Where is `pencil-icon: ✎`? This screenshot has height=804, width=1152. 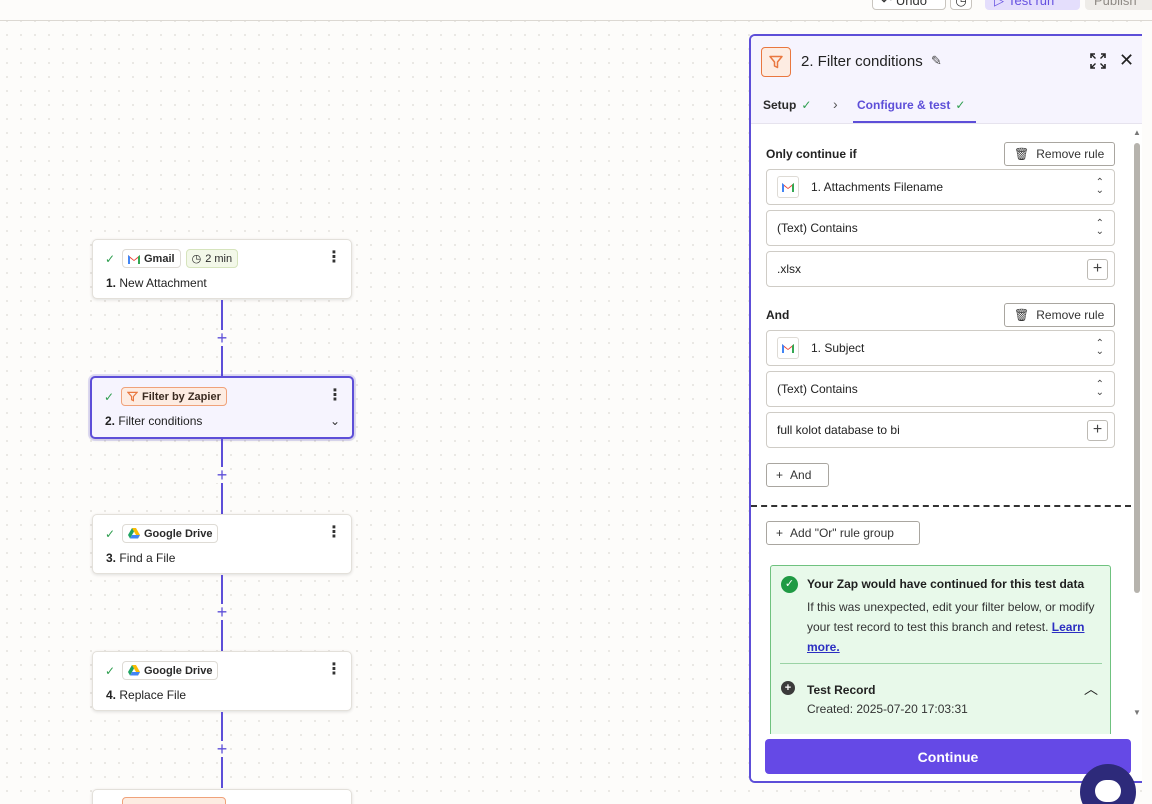
pencil-icon: ✎ is located at coordinates (936, 61).